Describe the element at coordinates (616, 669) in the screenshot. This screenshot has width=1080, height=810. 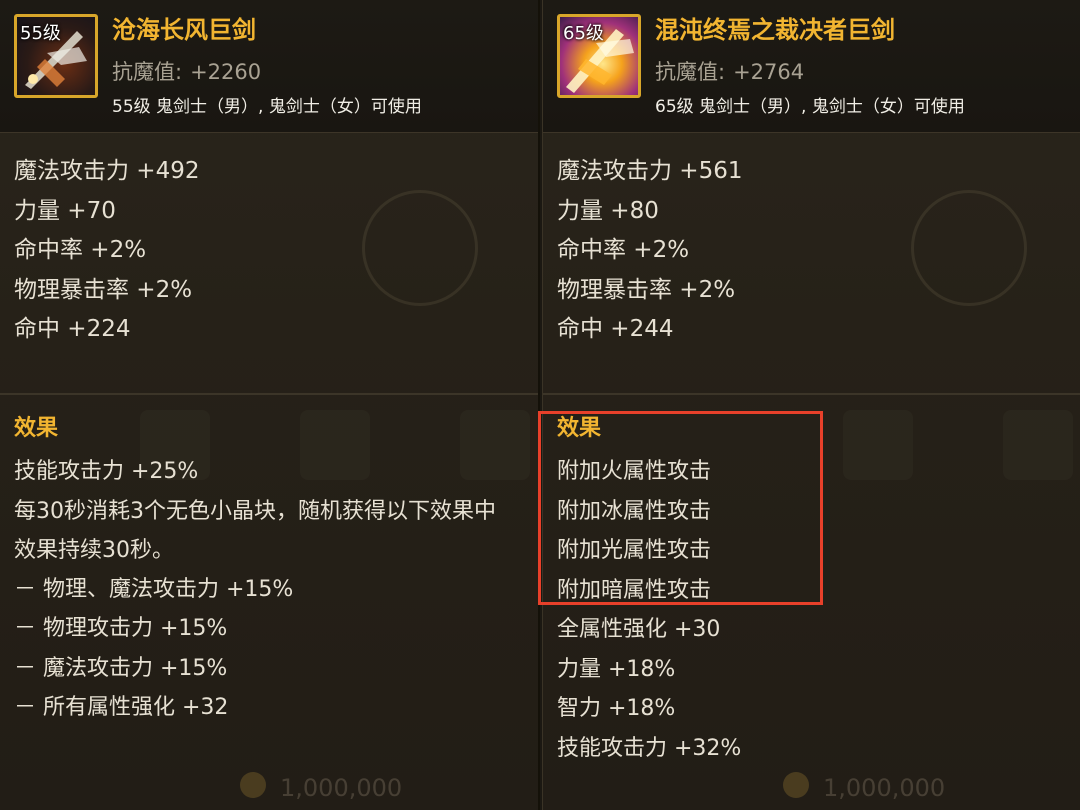
I see `effect-line: 力量 +18%` at that location.